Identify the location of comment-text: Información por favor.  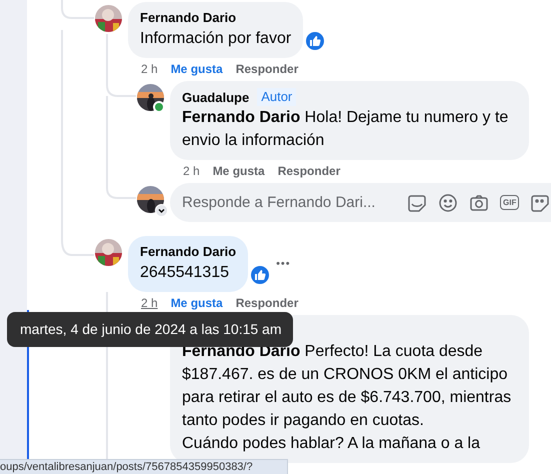
(216, 39).